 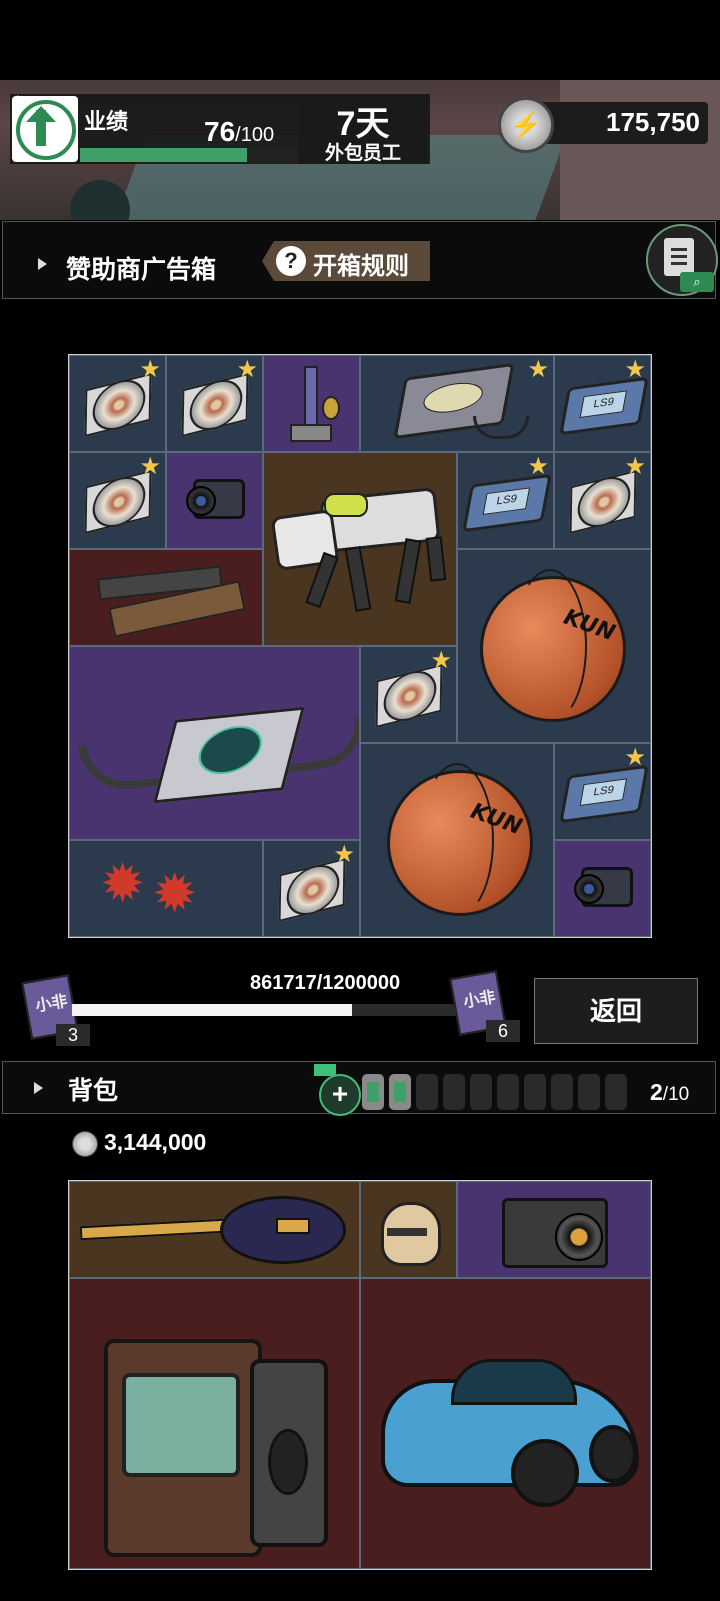 I want to click on sponsor-title: 赞助商广告箱, so click(x=141, y=270).